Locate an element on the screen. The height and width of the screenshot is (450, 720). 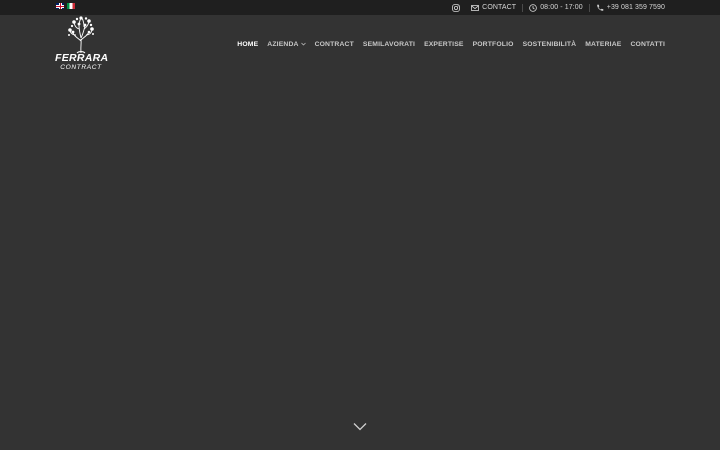
opening-hours: 08:00 - 17:00 is located at coordinates (556, 7).